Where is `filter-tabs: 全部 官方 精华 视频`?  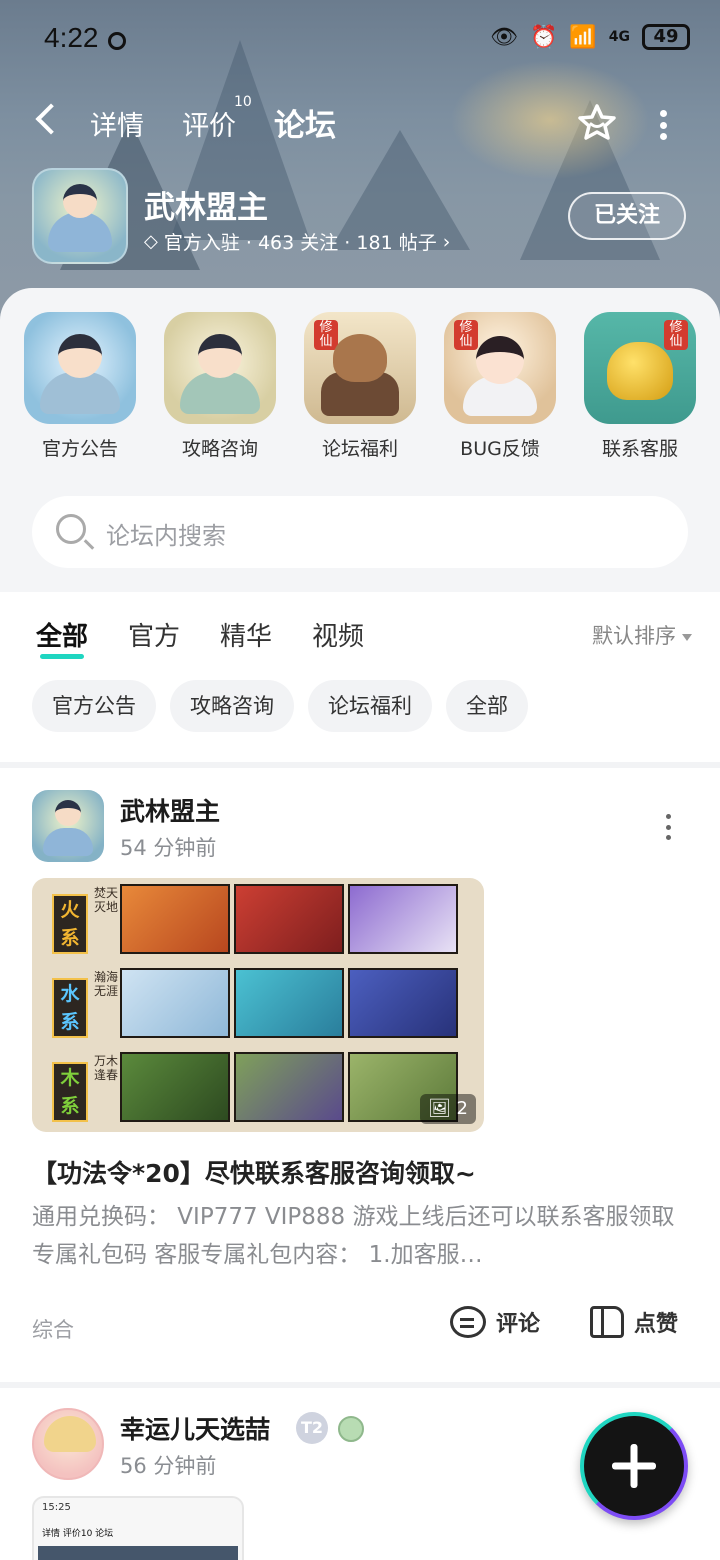 filter-tabs: 全部 官方 精华 视频 is located at coordinates (200, 637).